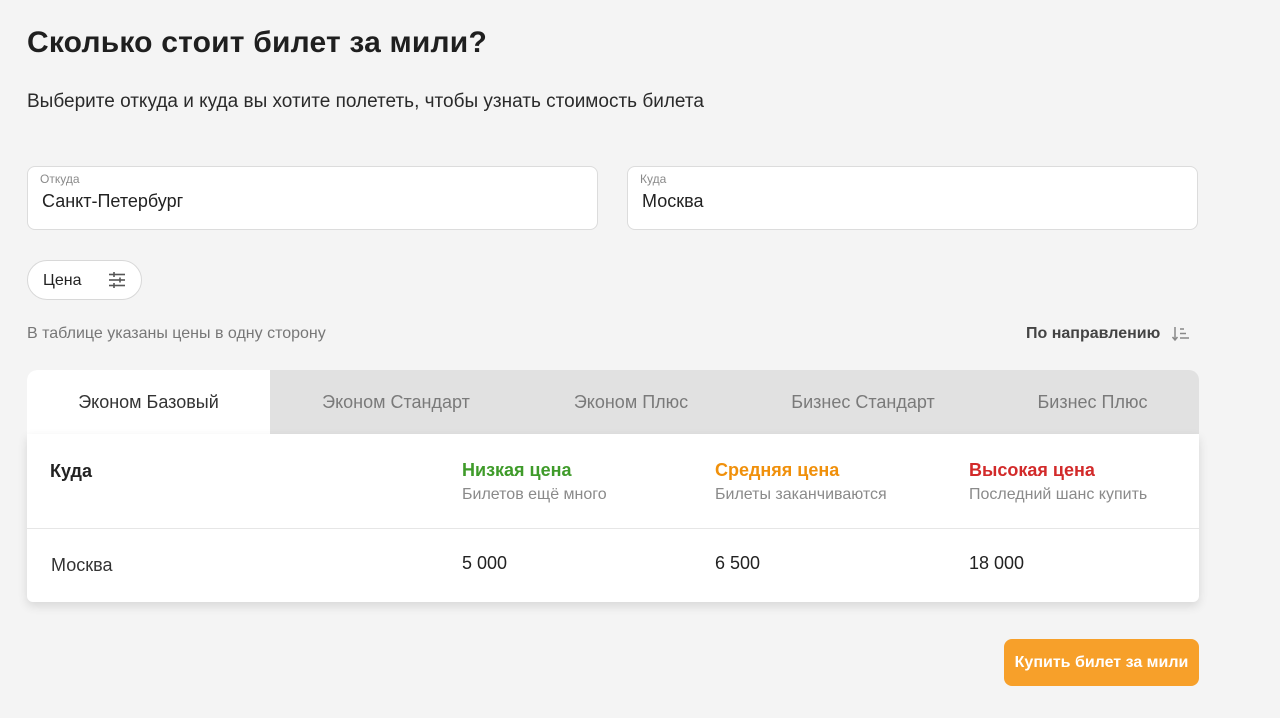 The height and width of the screenshot is (718, 1280). I want to click on tab-business-standard: Бизнес Стандарт, so click(863, 402).